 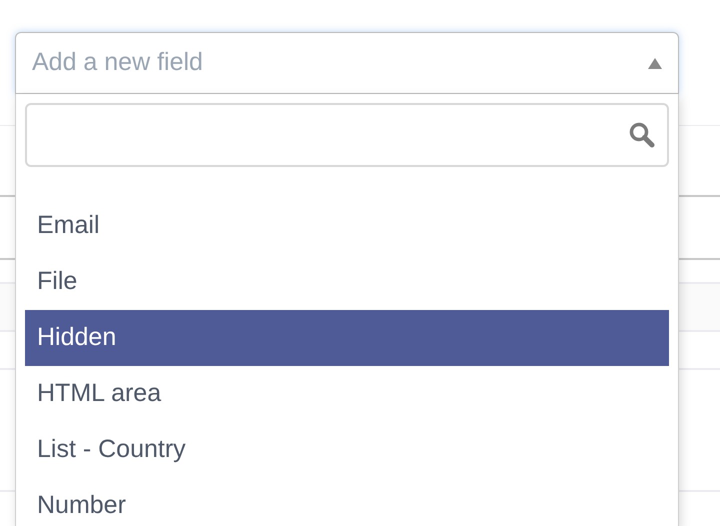 What do you see at coordinates (347, 502) in the screenshot?
I see `dropdown-option: Number` at bounding box center [347, 502].